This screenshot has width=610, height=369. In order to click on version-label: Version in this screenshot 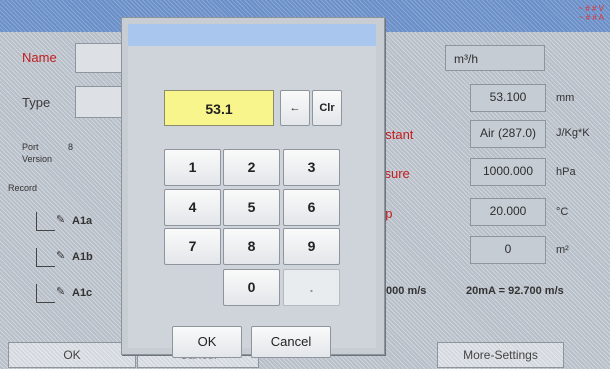, I will do `click(37, 159)`.